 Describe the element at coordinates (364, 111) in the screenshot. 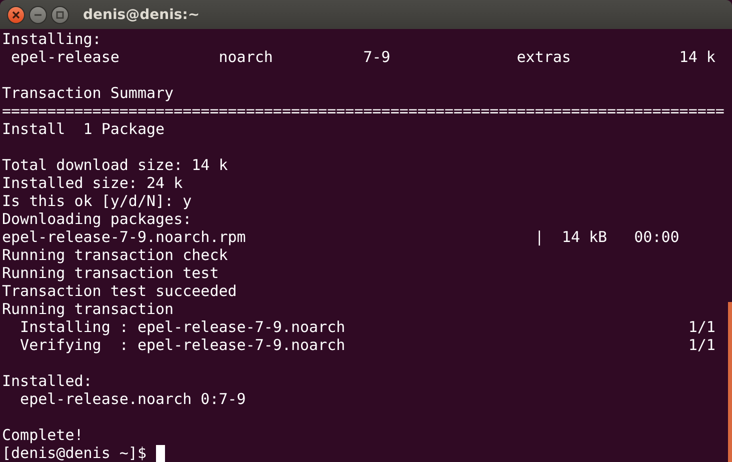

I see `terminal-line: ================================================================================` at that location.